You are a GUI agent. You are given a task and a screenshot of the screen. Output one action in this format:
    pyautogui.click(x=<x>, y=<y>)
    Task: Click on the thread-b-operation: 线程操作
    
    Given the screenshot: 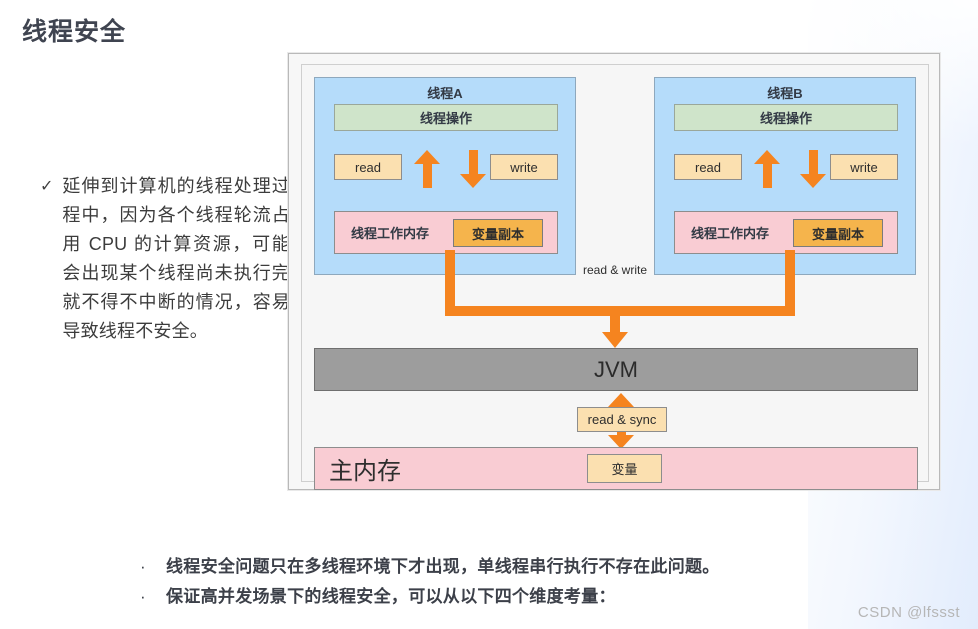 What is the action you would take?
    pyautogui.click(x=786, y=117)
    